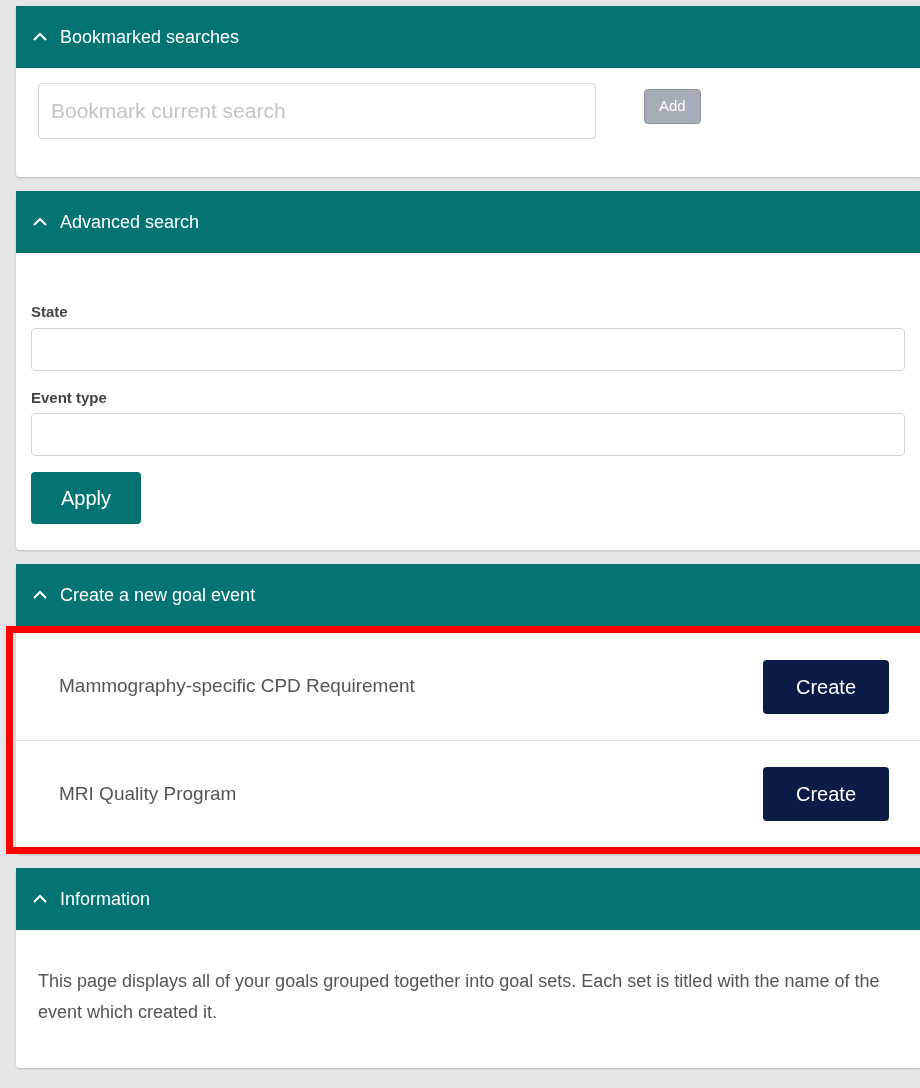 This screenshot has width=920, height=1088. What do you see at coordinates (468, 222) in the screenshot?
I see `section-header: Advanced search` at bounding box center [468, 222].